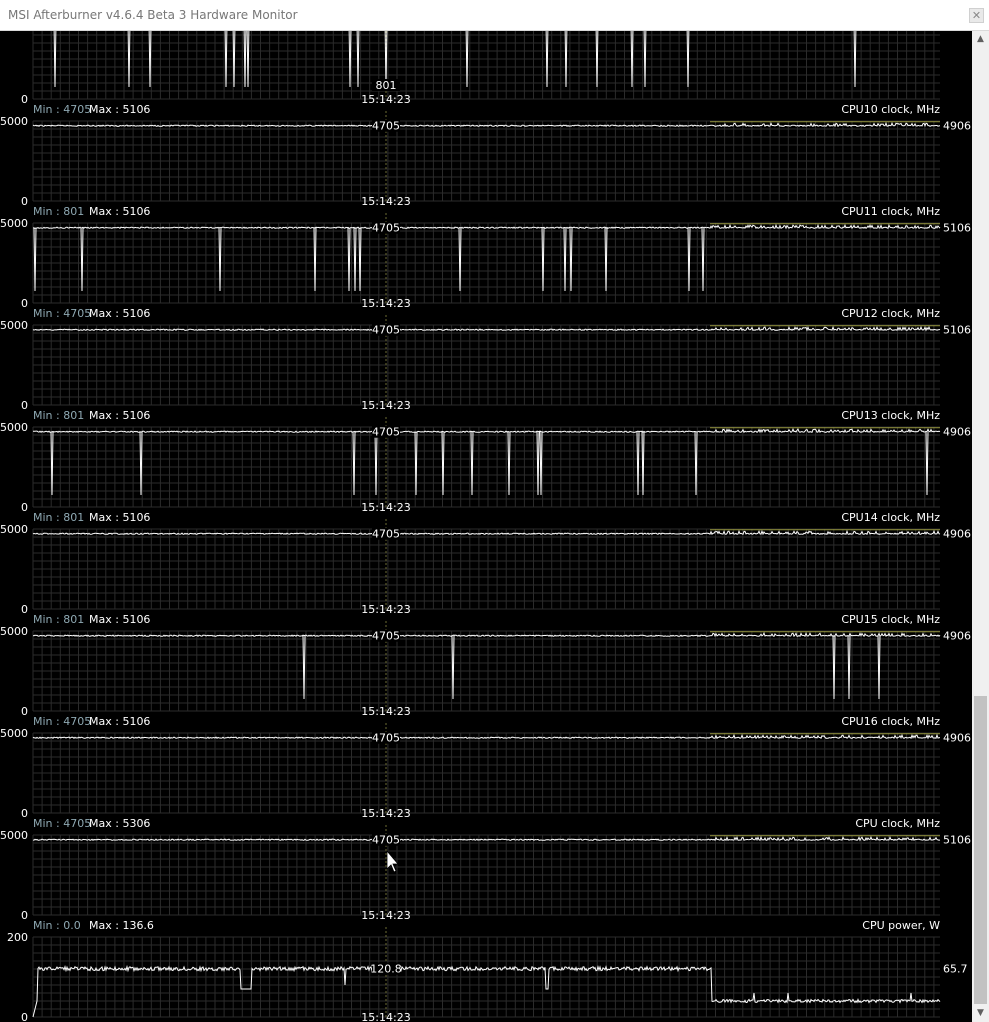  What do you see at coordinates (386, 969) in the screenshot?
I see `cursor-value-label: 120.8` at bounding box center [386, 969].